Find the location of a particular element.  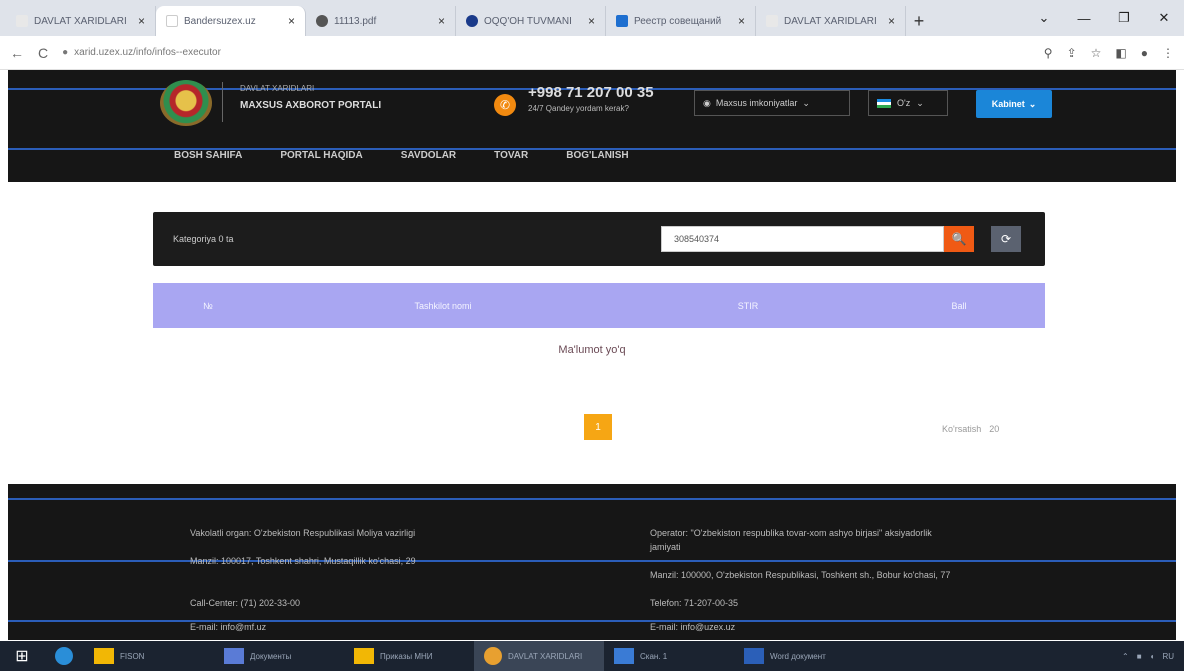

tray-chevron-icon: ⌃ is located at coordinates (1125, 656).